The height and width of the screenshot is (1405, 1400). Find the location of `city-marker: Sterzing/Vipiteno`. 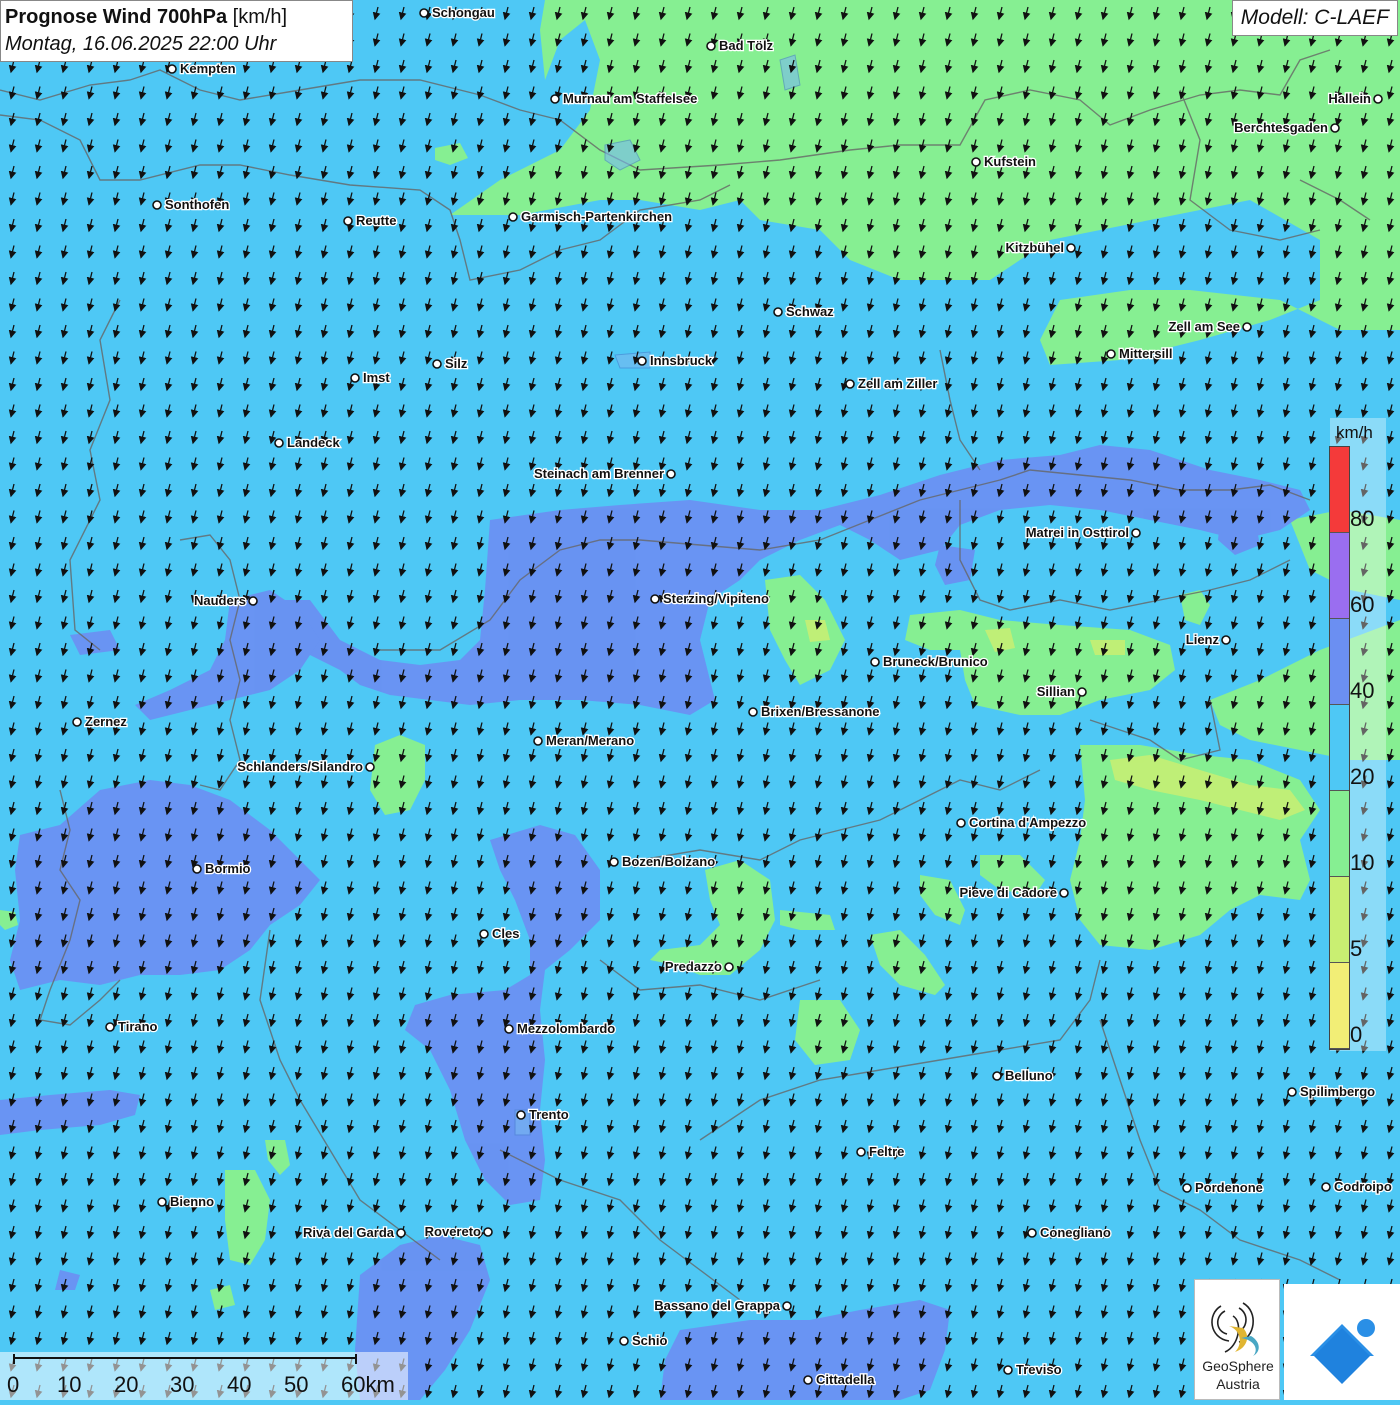

city-marker: Sterzing/Vipiteno is located at coordinates (710, 598).